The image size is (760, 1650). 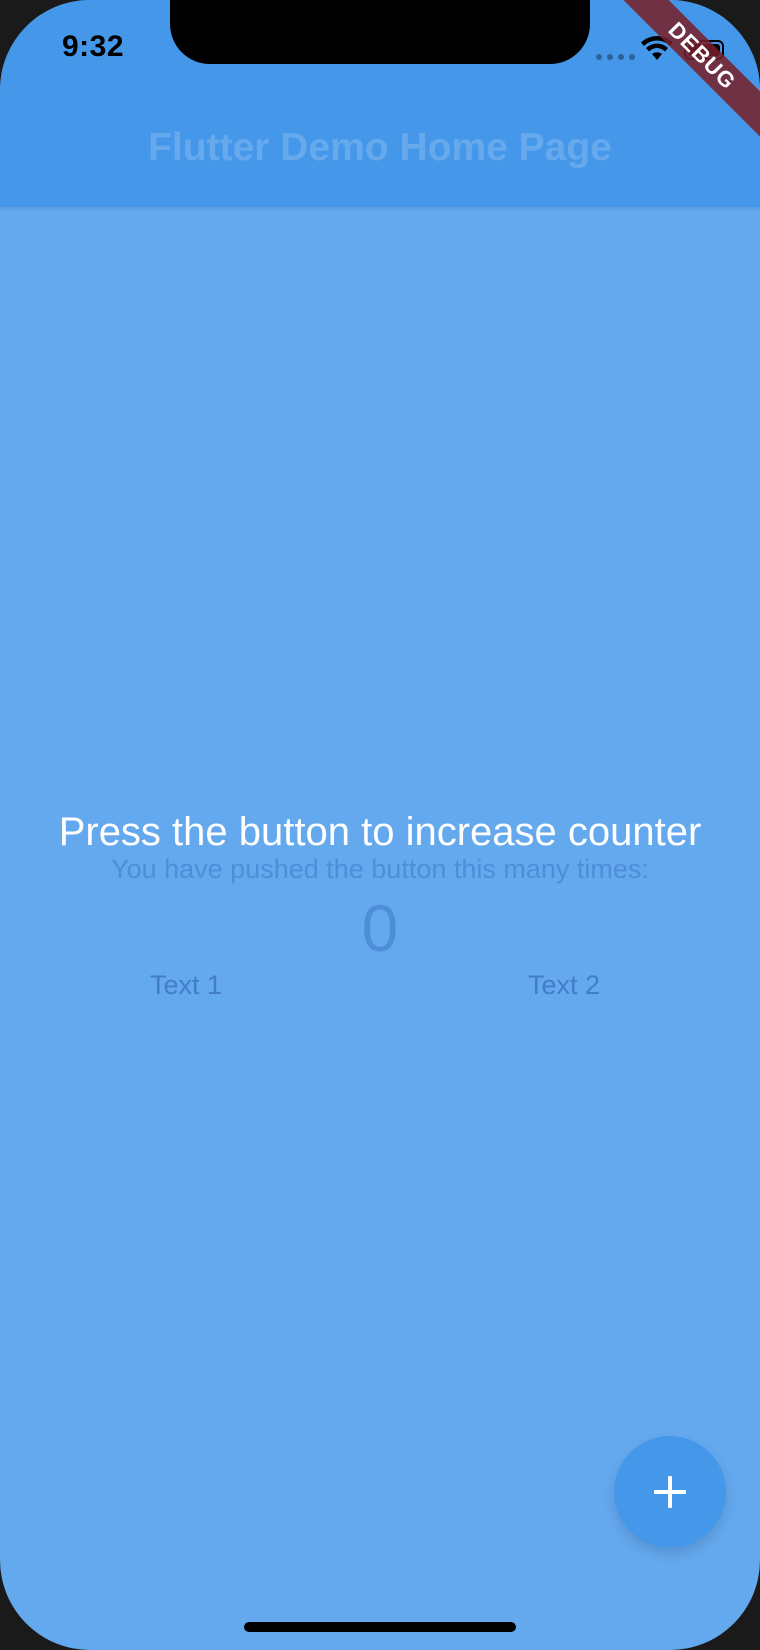 What do you see at coordinates (380, 147) in the screenshot?
I see `app-bar-title: Flutter Demo Home Page` at bounding box center [380, 147].